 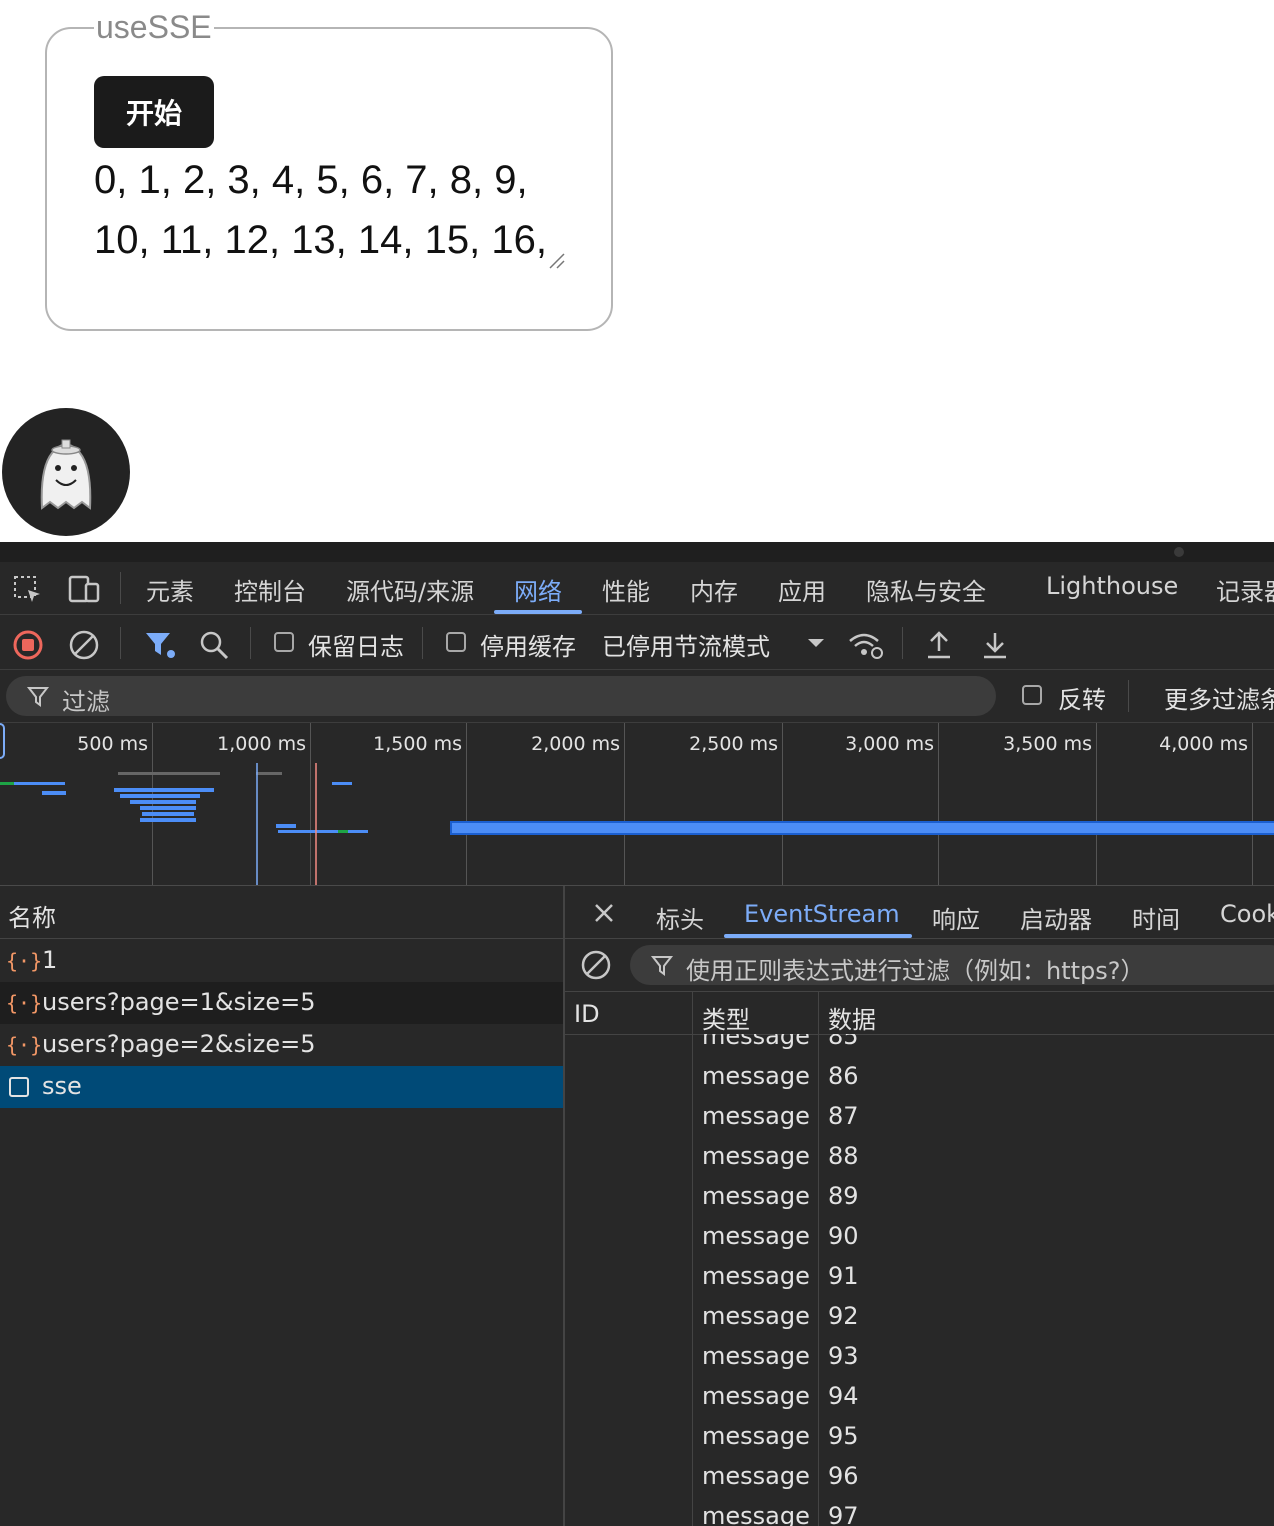 I want to click on tab-privacy-security: 隐私与安全, so click(x=926, y=589).